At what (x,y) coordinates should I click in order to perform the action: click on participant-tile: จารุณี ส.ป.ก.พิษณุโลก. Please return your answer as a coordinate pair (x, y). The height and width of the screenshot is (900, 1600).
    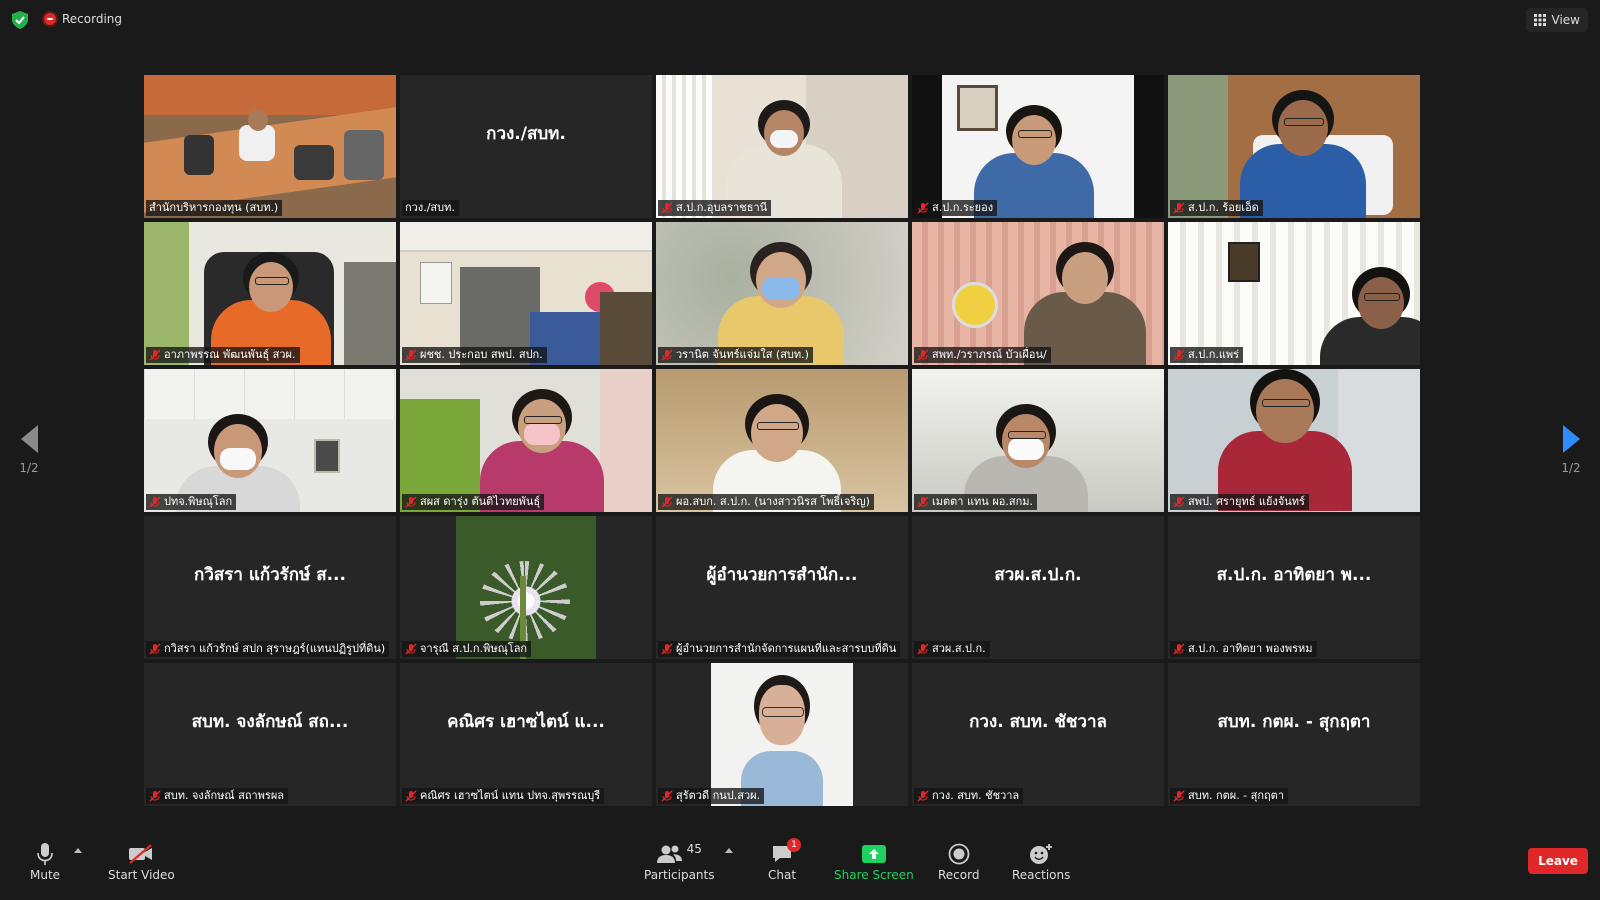
    Looking at the image, I should click on (526, 587).